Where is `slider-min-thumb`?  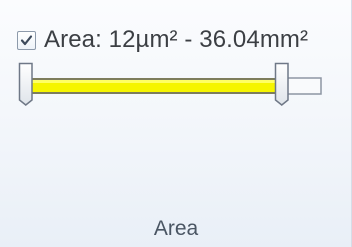 slider-min-thumb is located at coordinates (29, 84).